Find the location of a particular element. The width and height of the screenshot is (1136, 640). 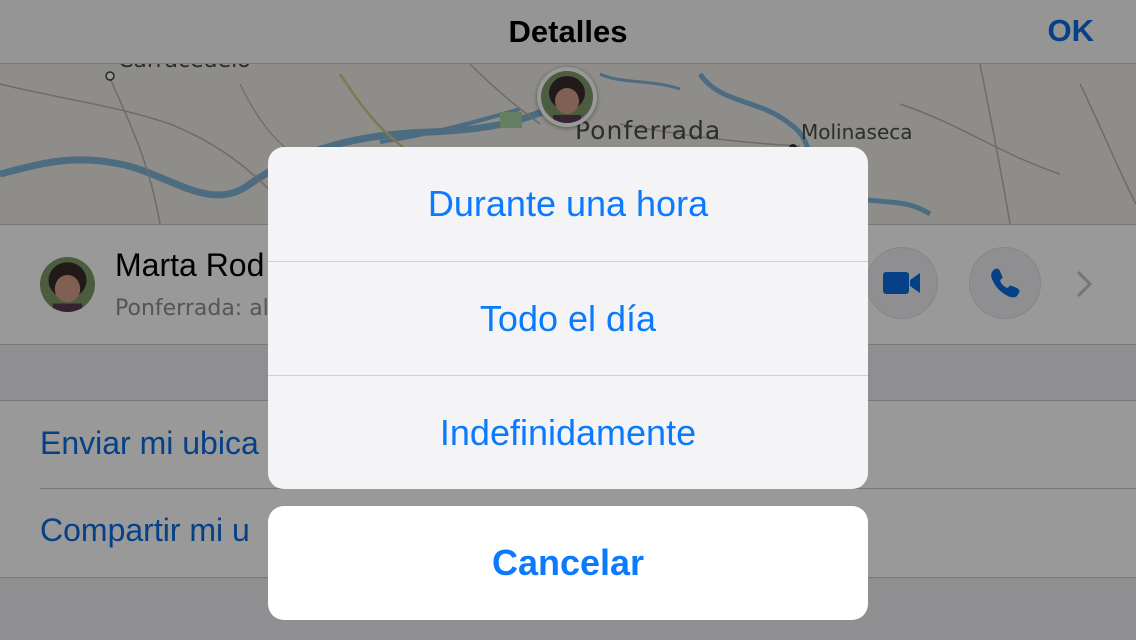

option-one-hour: Durante una hora is located at coordinates (568, 204).